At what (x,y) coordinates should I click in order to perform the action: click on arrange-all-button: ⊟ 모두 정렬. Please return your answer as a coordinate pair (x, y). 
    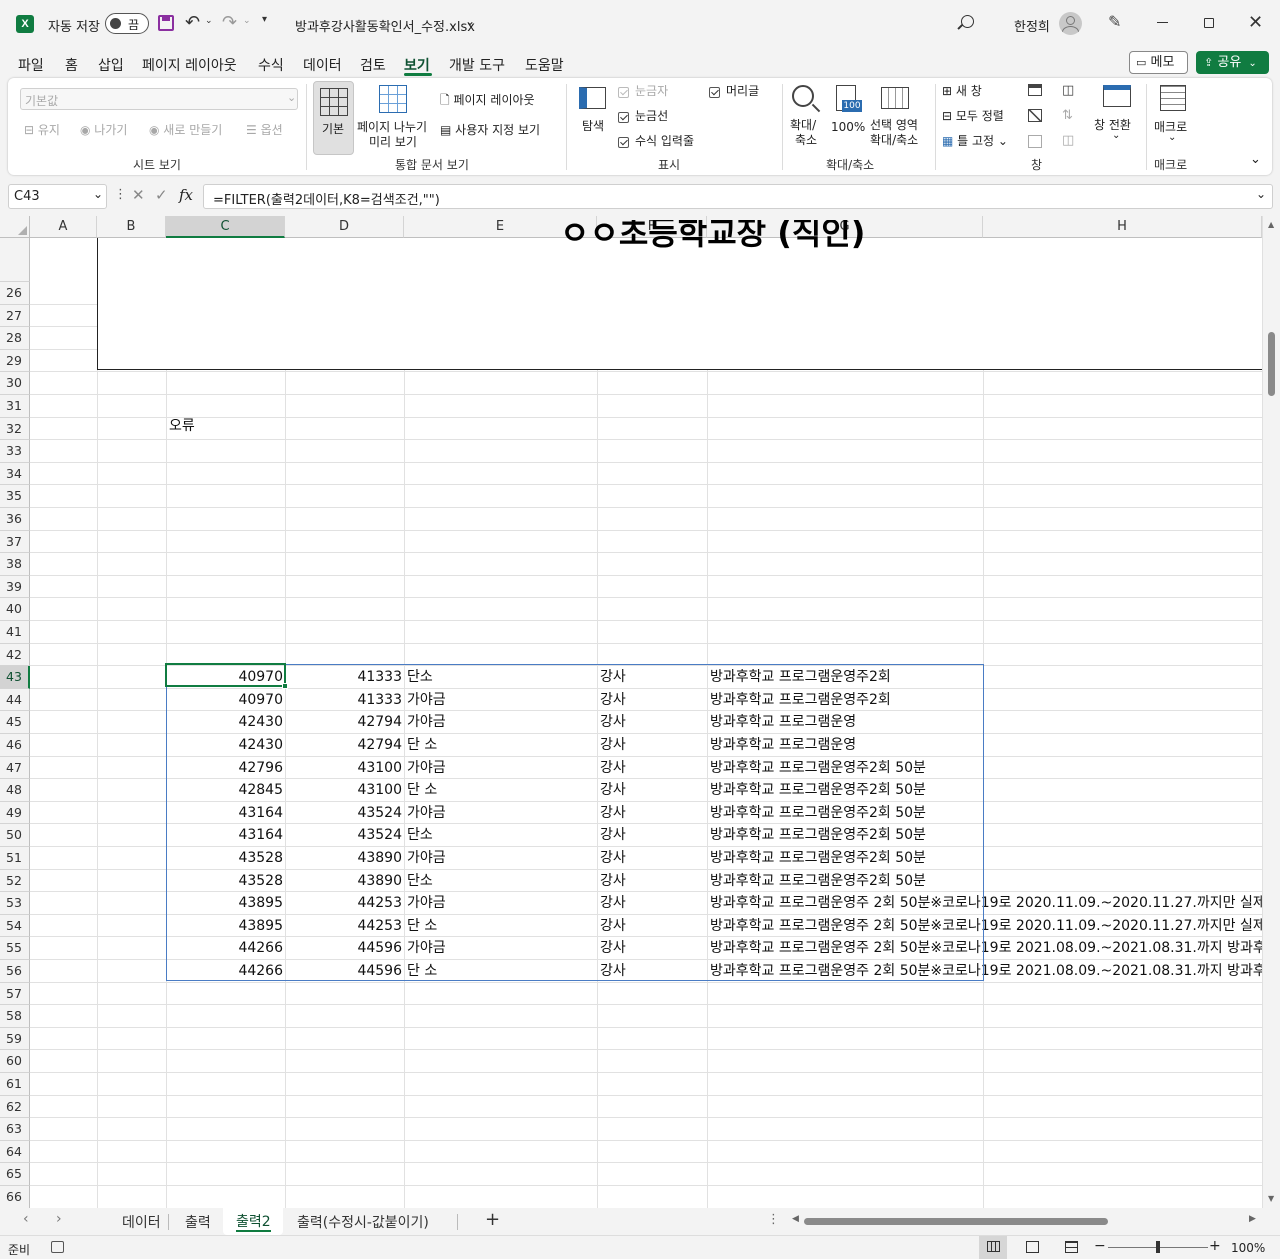
    Looking at the image, I should click on (973, 116).